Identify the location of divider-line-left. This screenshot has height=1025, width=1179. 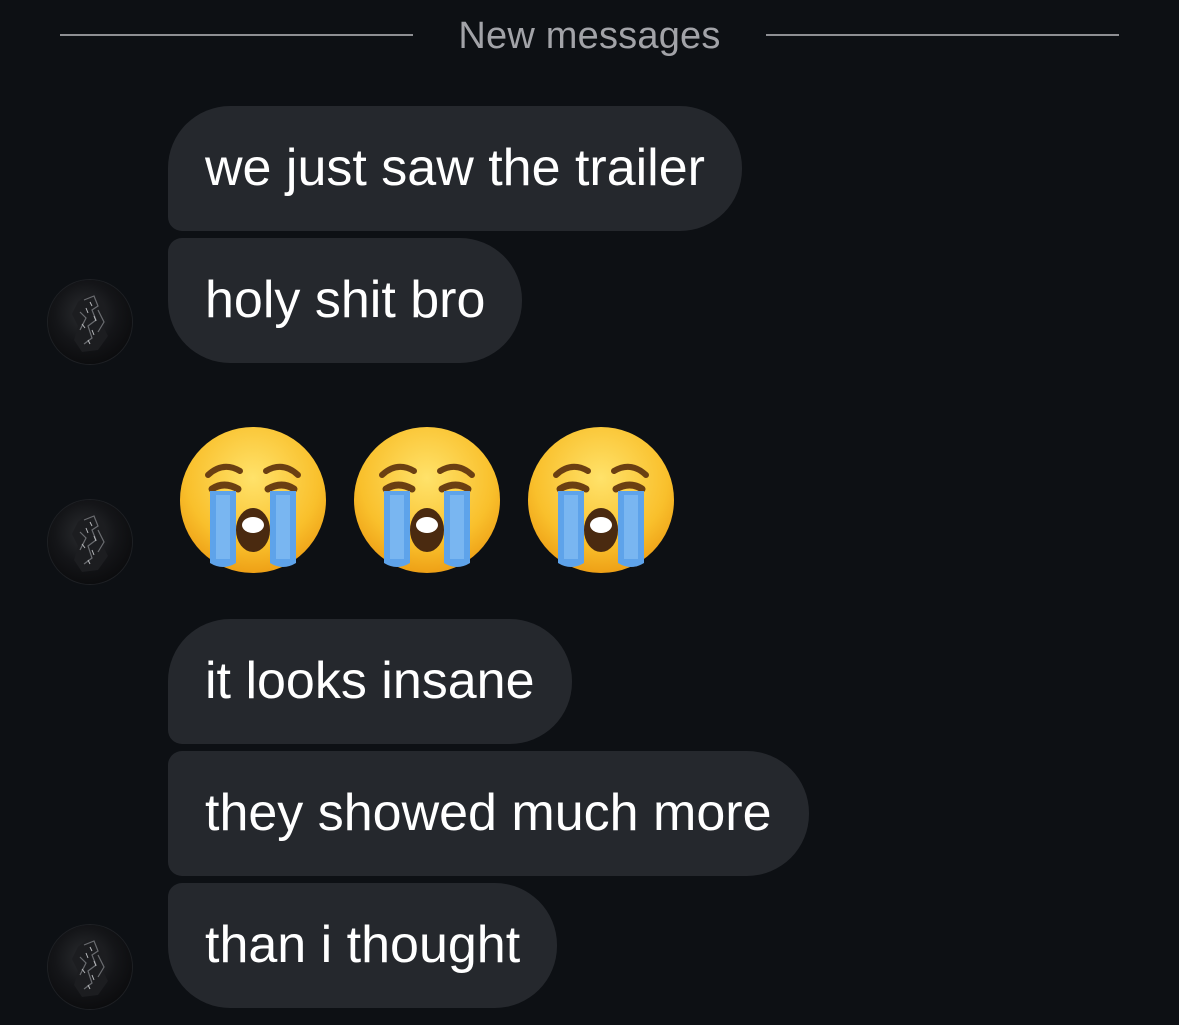
(236, 35).